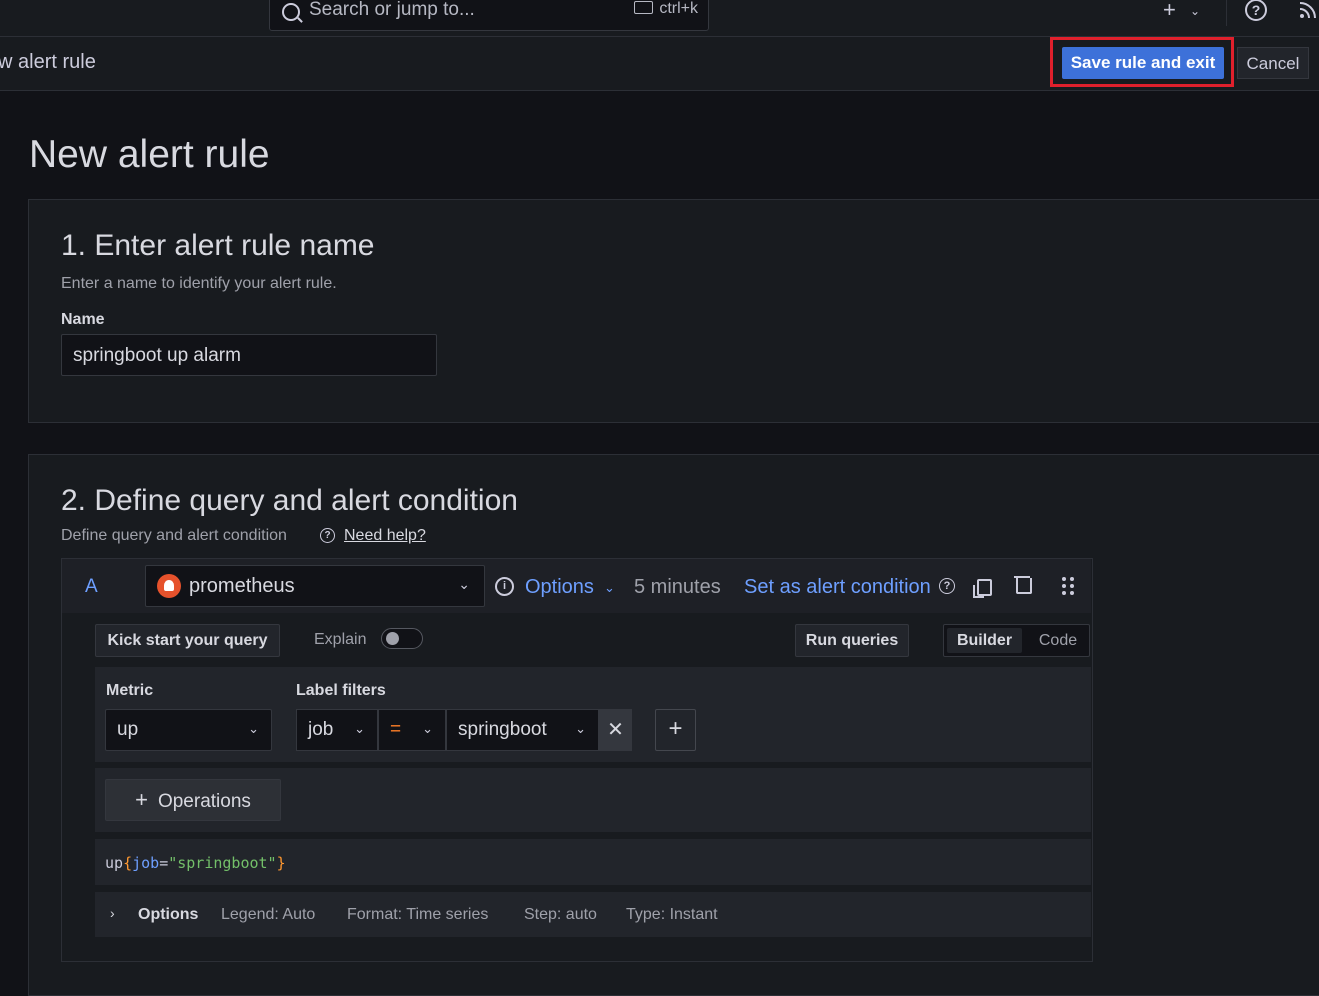  Describe the element at coordinates (48, 62) in the screenshot. I see `breadcrumb-title: w alert rule` at that location.